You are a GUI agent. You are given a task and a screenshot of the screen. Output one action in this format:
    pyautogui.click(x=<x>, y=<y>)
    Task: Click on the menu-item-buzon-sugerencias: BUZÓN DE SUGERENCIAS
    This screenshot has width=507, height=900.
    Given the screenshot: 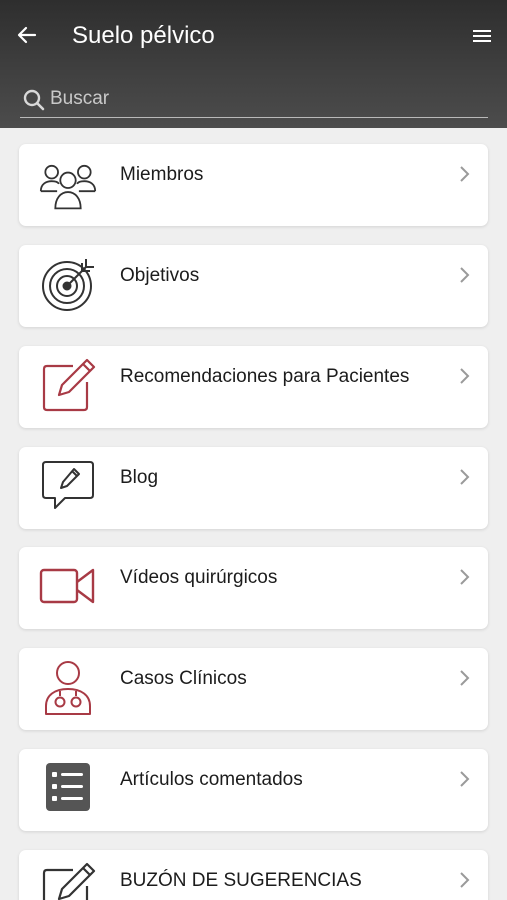 What is the action you would take?
    pyautogui.click(x=253, y=875)
    